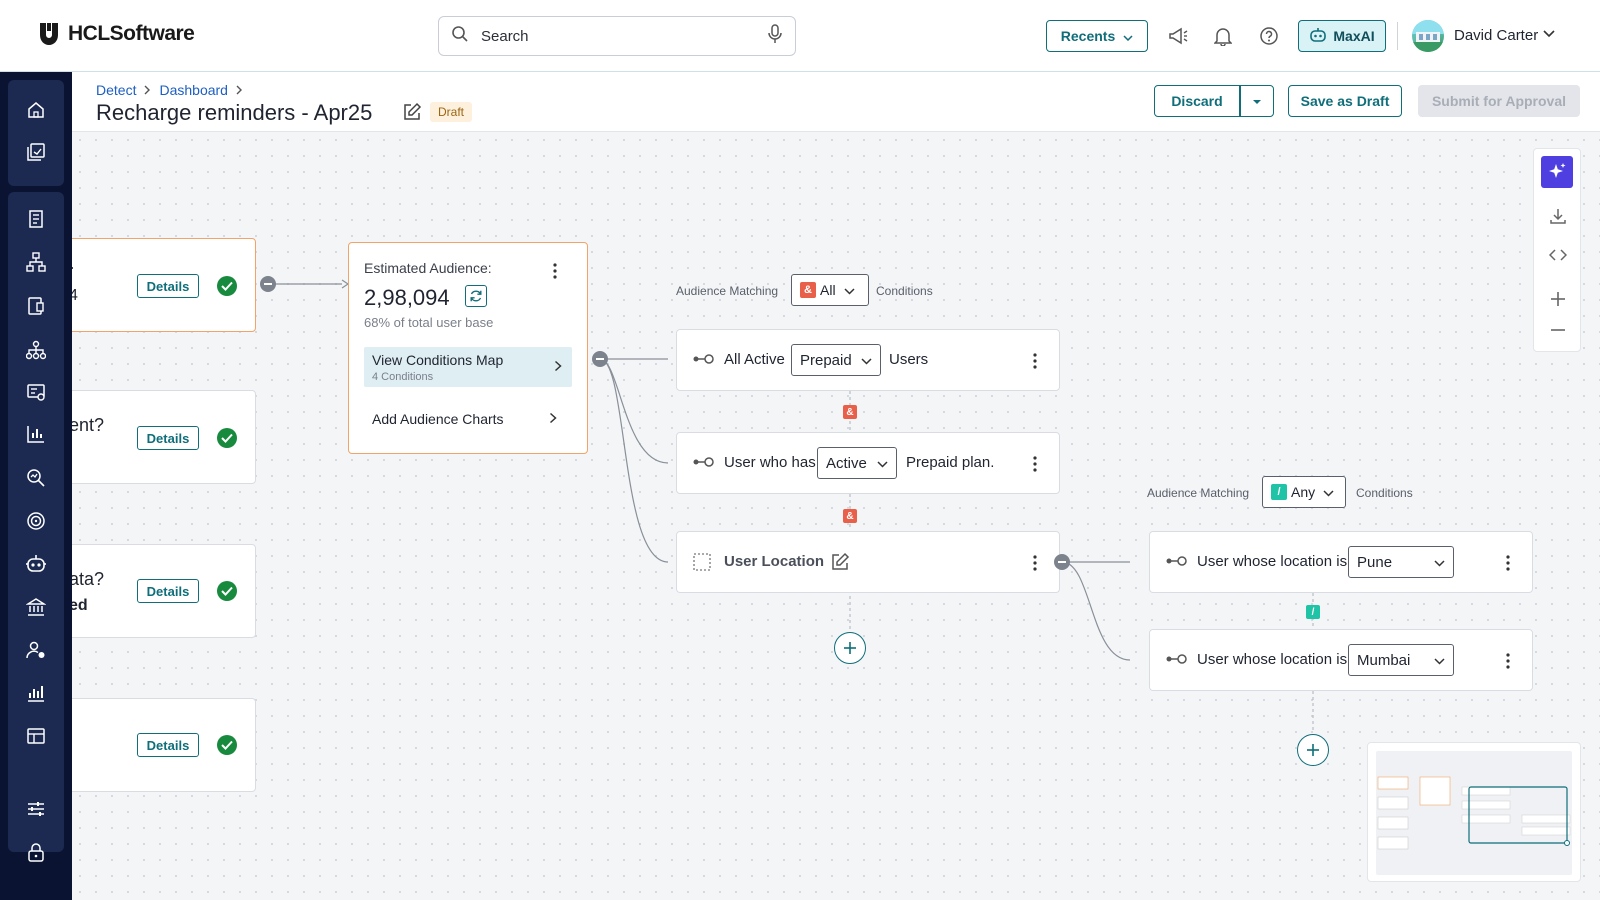 This screenshot has height=900, width=1600. What do you see at coordinates (407, 297) in the screenshot?
I see `estimate-value: 2,98,094` at bounding box center [407, 297].